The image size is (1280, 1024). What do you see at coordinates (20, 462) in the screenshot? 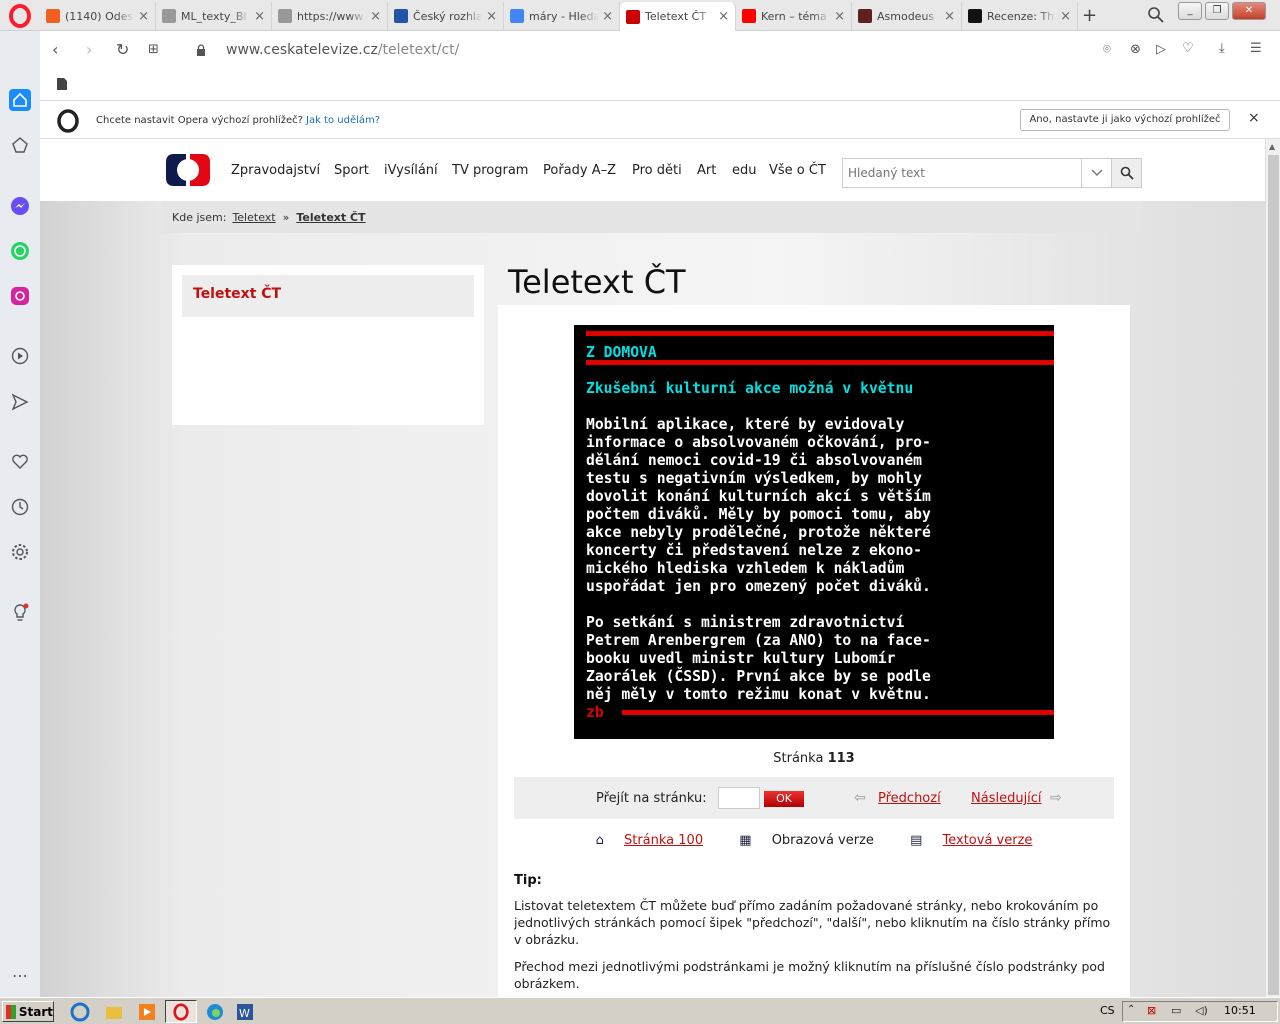
I see `heart-icon` at bounding box center [20, 462].